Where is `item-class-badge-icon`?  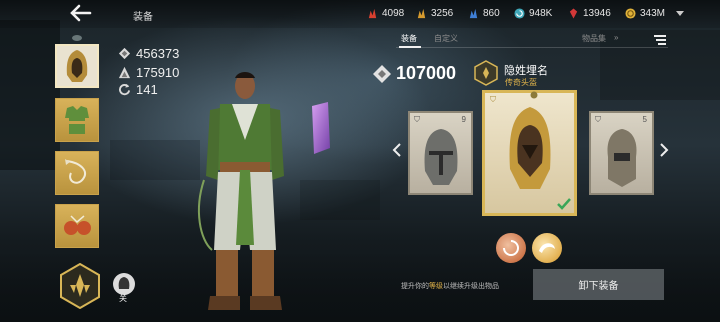
item-class-badge-icon is located at coordinates (486, 73).